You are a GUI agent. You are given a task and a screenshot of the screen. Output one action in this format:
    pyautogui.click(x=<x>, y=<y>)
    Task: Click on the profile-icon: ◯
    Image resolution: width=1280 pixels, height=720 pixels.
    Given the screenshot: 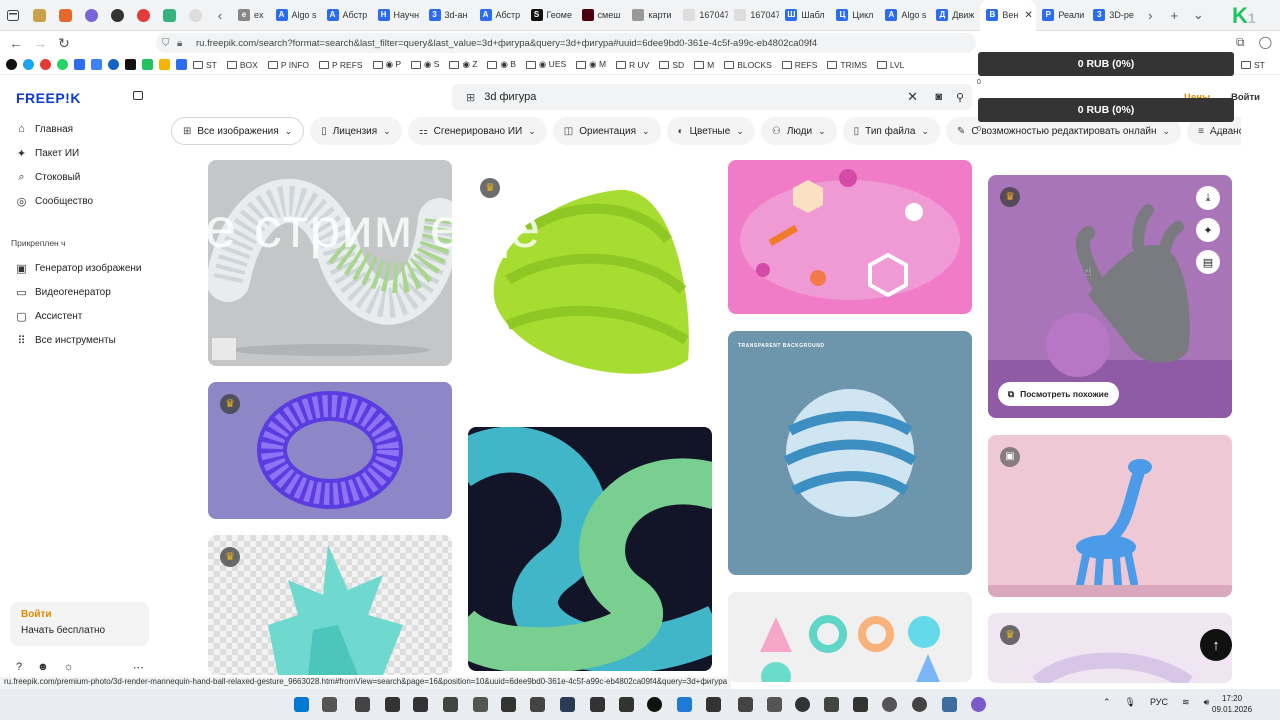 What is the action you would take?
    pyautogui.click(x=1265, y=42)
    